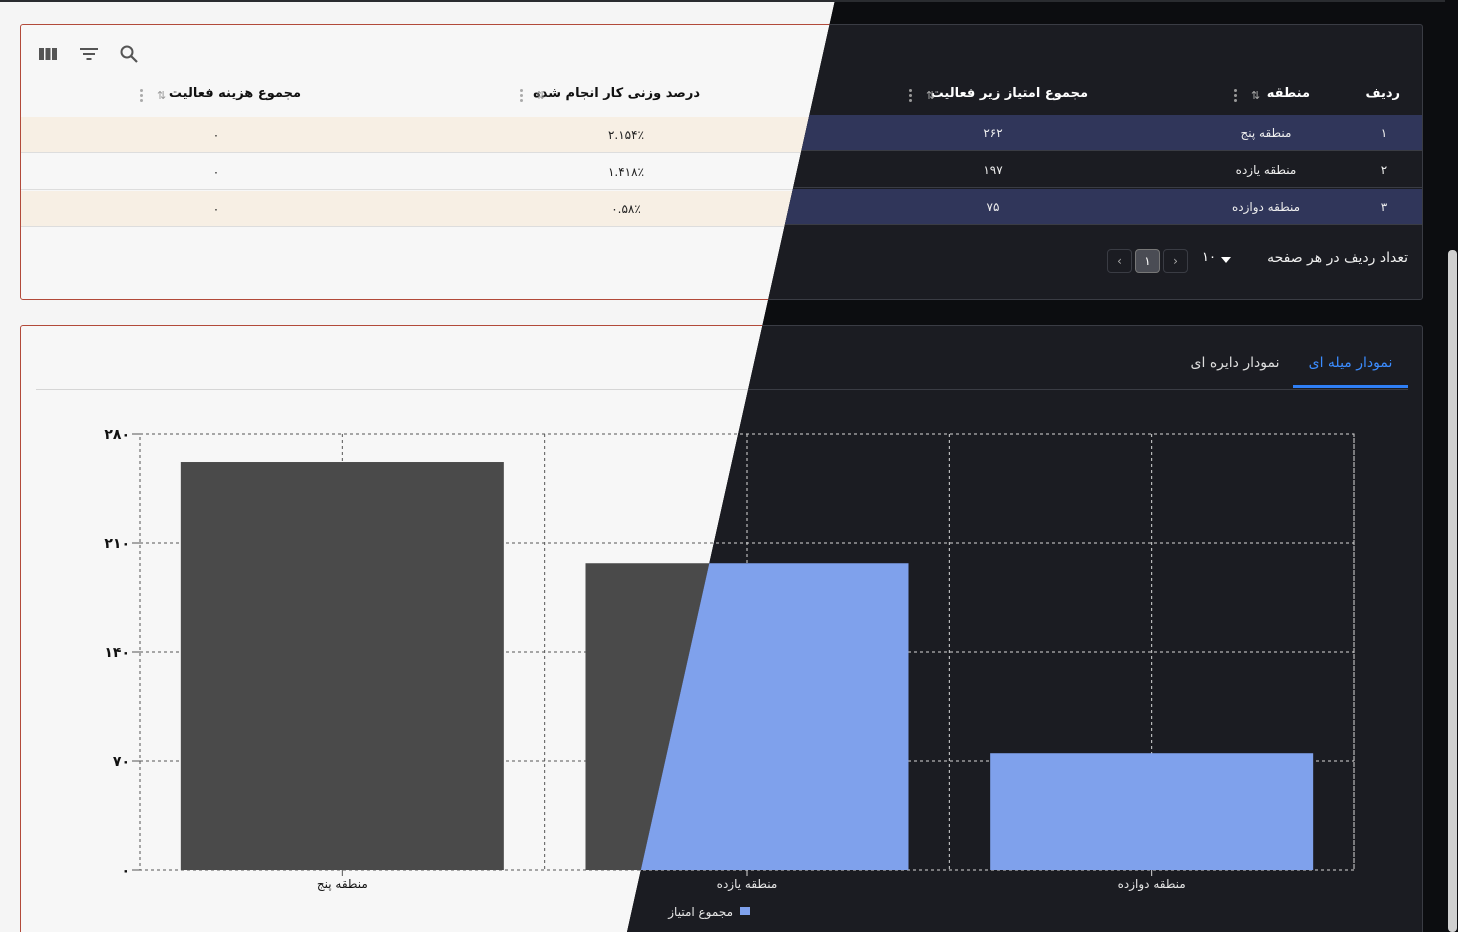  Describe the element at coordinates (121, 762) in the screenshot. I see `y-tick-label: ۷۰` at that location.